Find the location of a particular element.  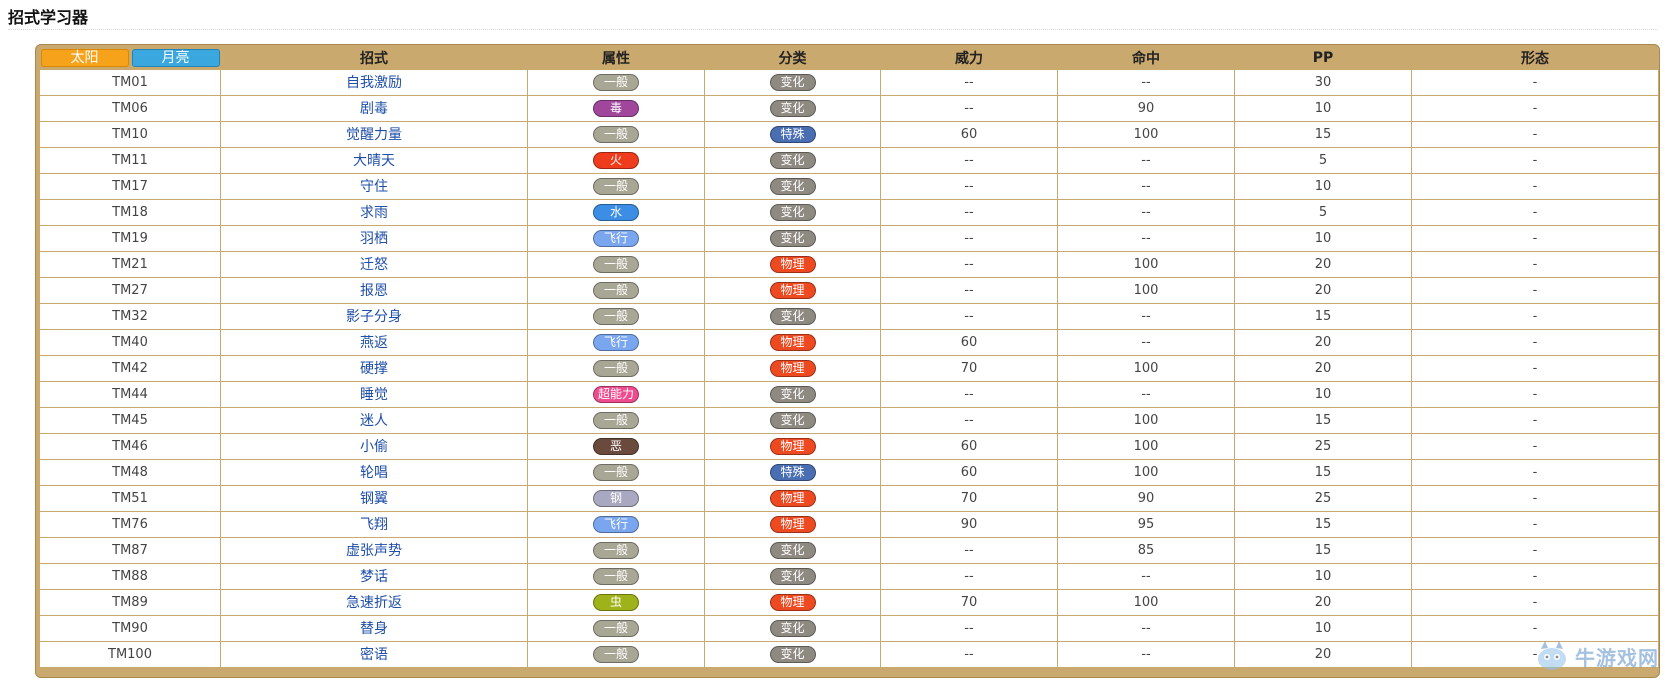

move-link: 硬撑 is located at coordinates (374, 369).